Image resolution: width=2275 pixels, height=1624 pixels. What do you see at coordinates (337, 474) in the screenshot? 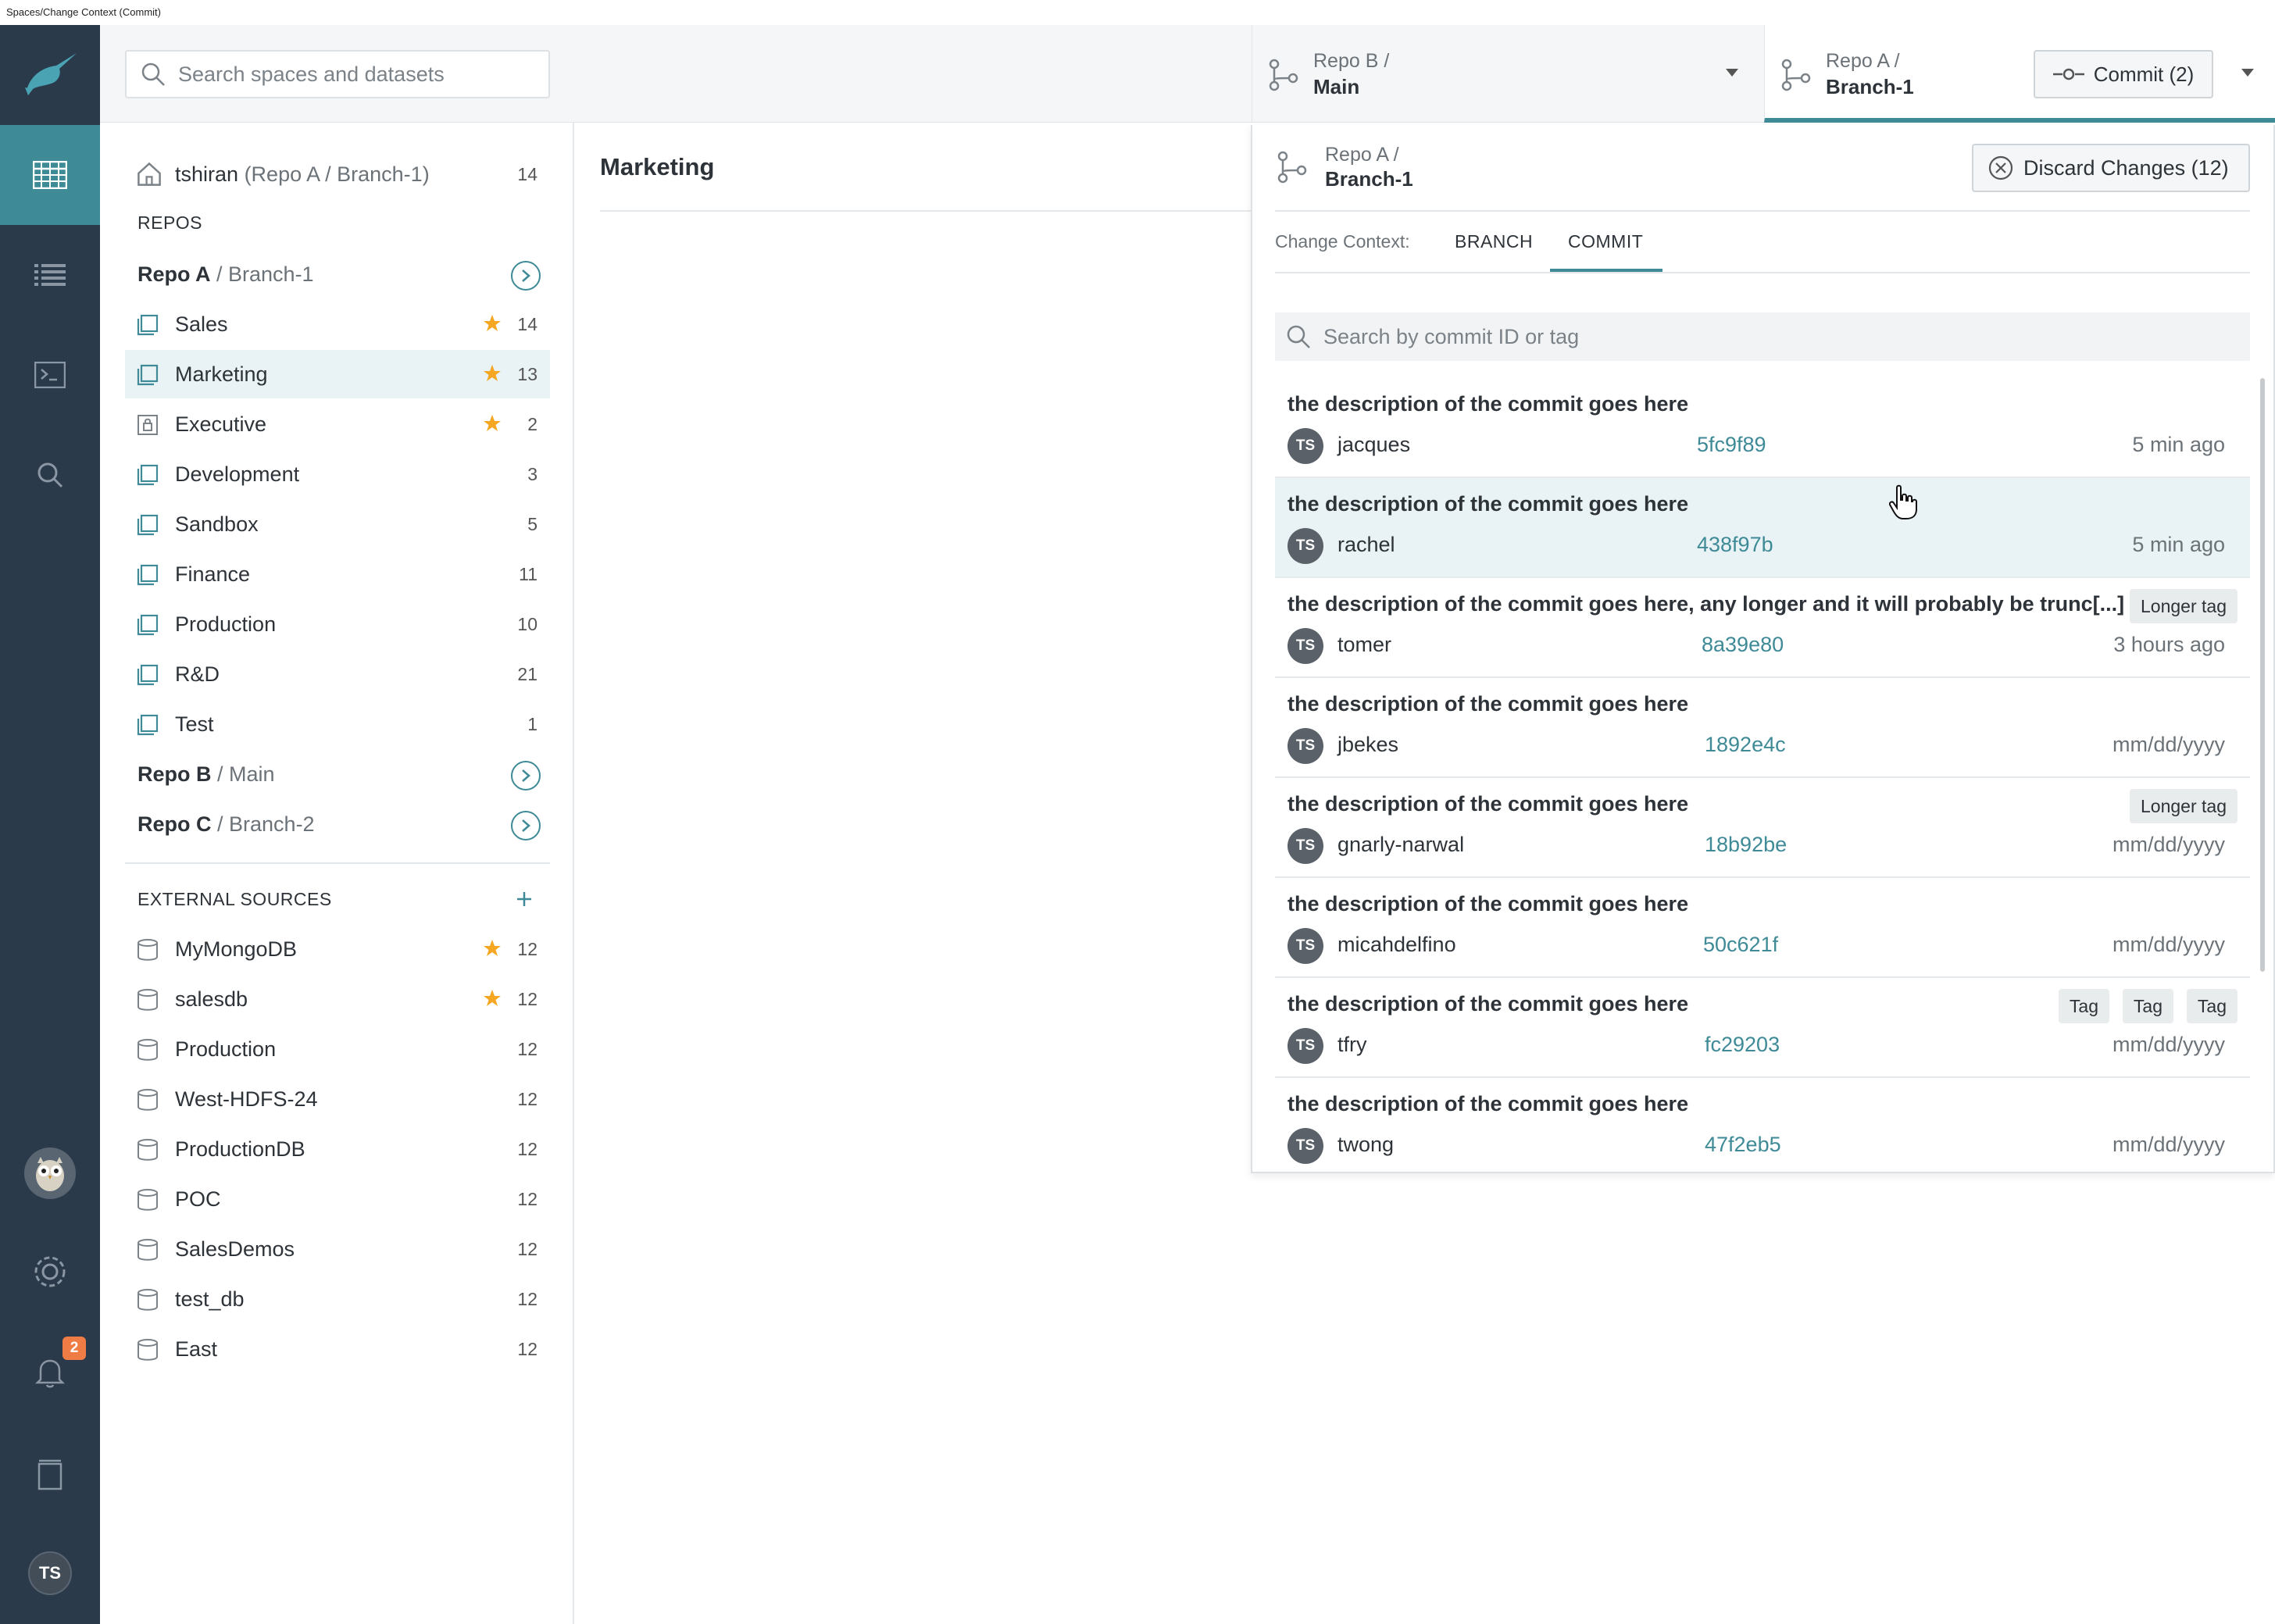
I see `space-item: Development 3` at bounding box center [337, 474].